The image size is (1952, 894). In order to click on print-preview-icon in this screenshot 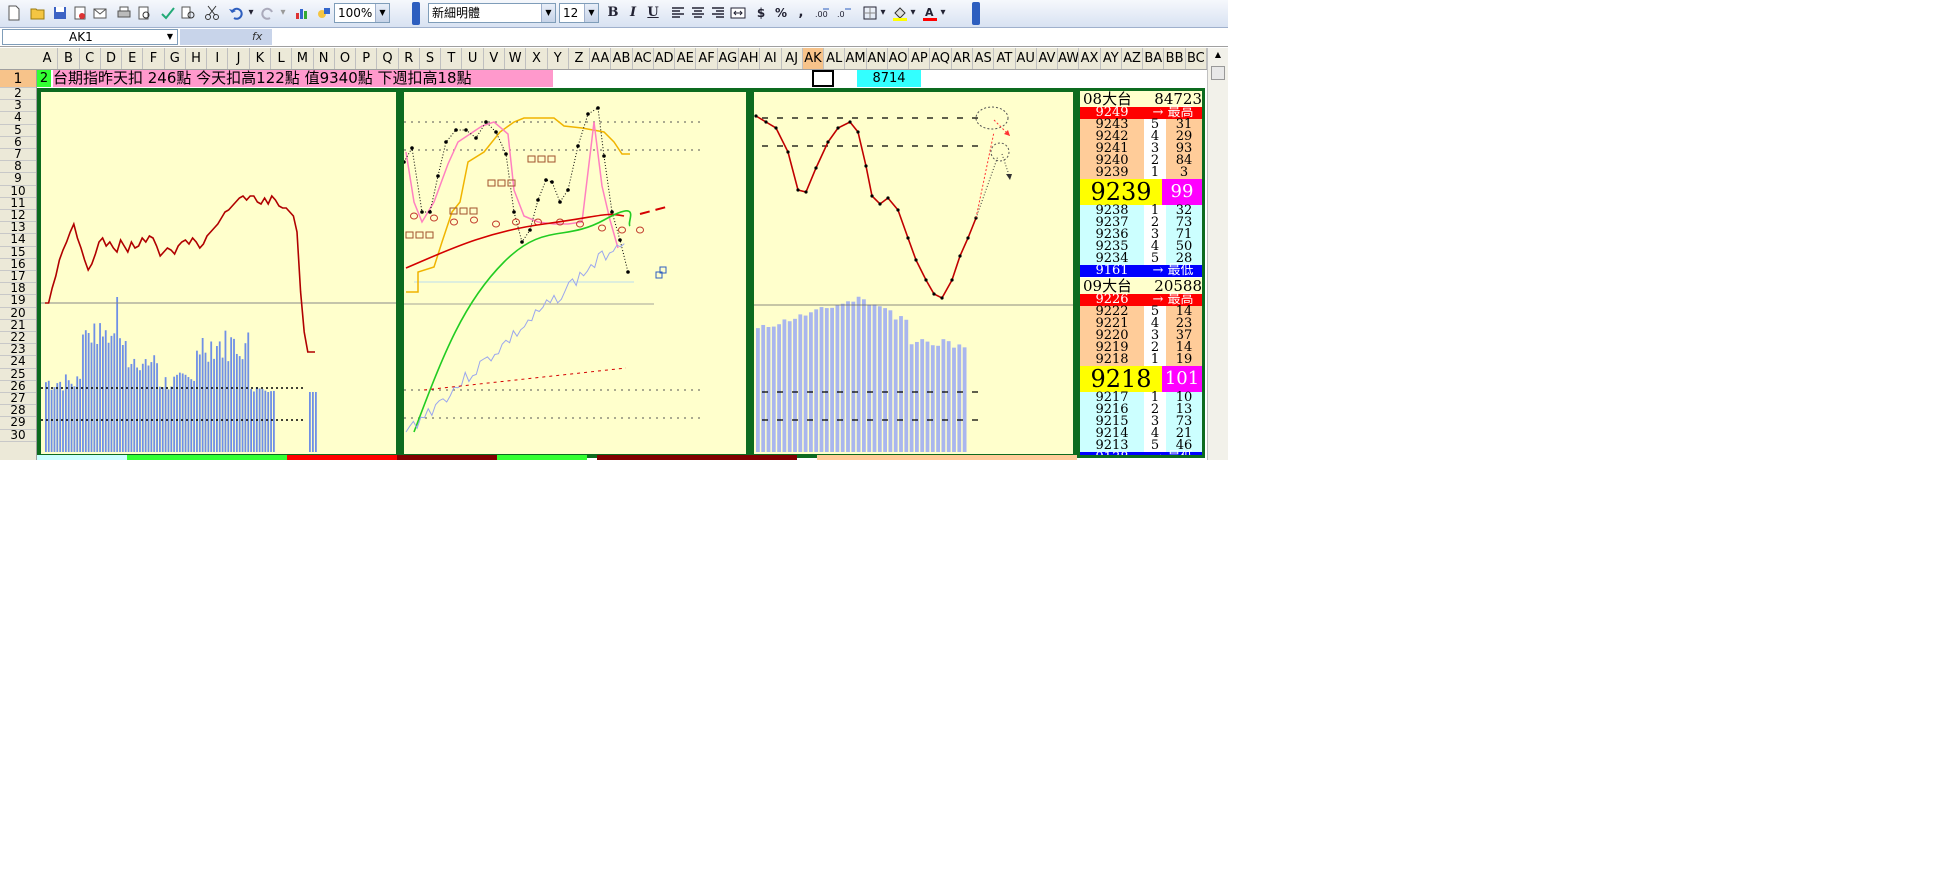, I will do `click(144, 13)`.